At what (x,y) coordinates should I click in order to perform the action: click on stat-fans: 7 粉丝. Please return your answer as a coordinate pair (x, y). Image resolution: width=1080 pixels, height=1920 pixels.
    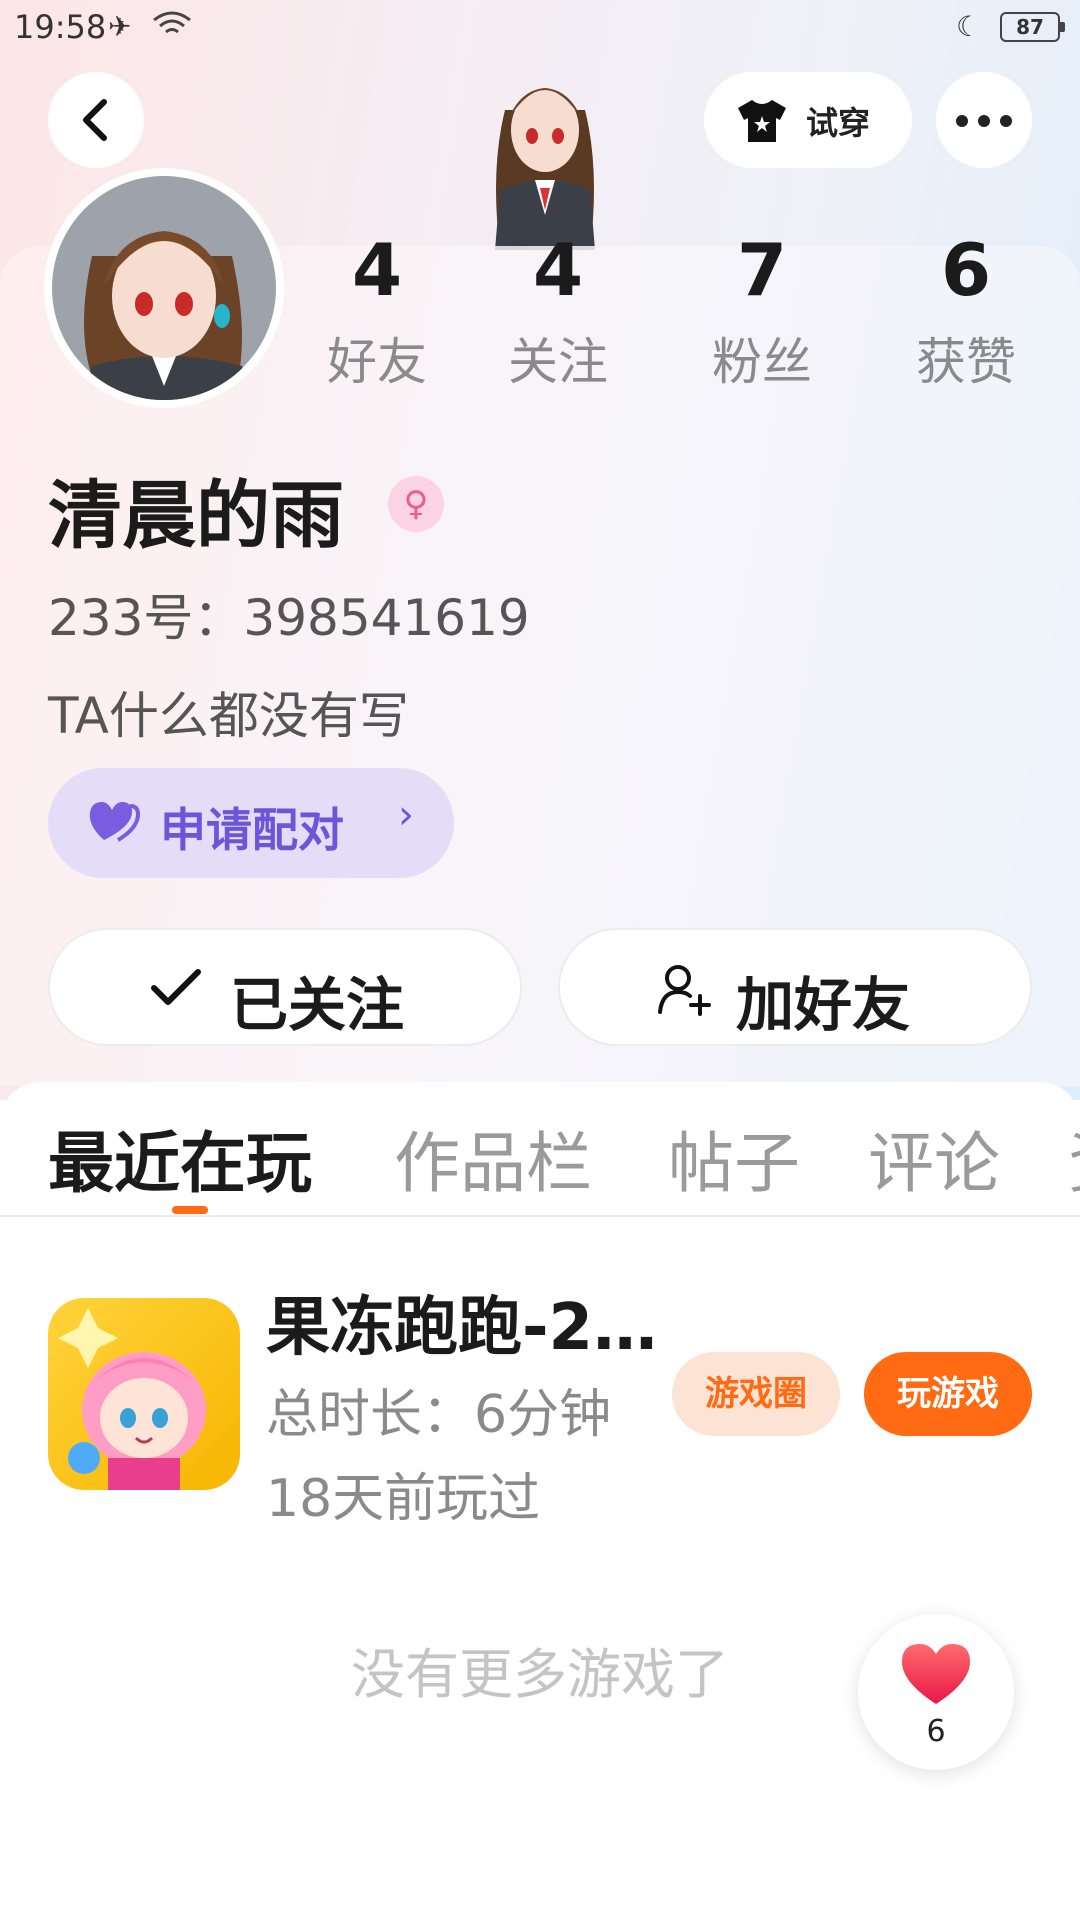
    Looking at the image, I should click on (762, 312).